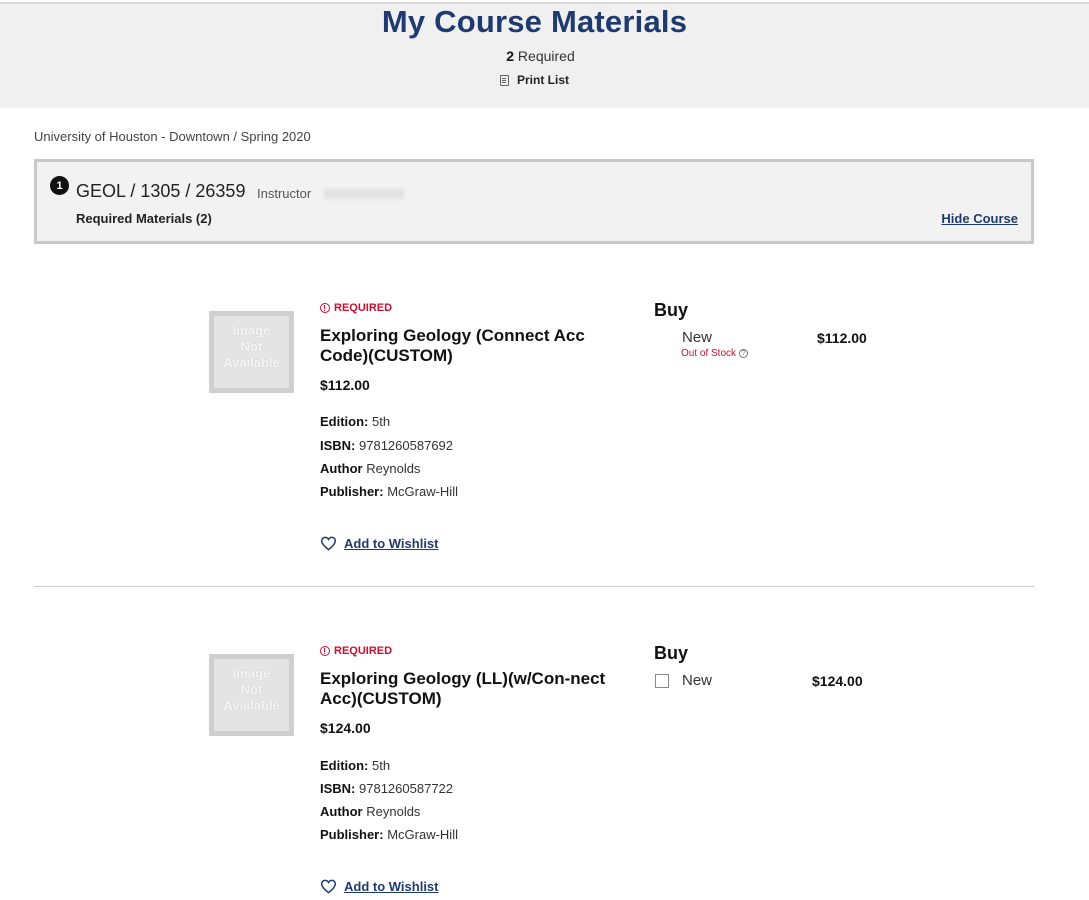 This screenshot has height=900, width=1089. Describe the element at coordinates (546, 56) in the screenshot. I see `required-count-label: Required` at that location.